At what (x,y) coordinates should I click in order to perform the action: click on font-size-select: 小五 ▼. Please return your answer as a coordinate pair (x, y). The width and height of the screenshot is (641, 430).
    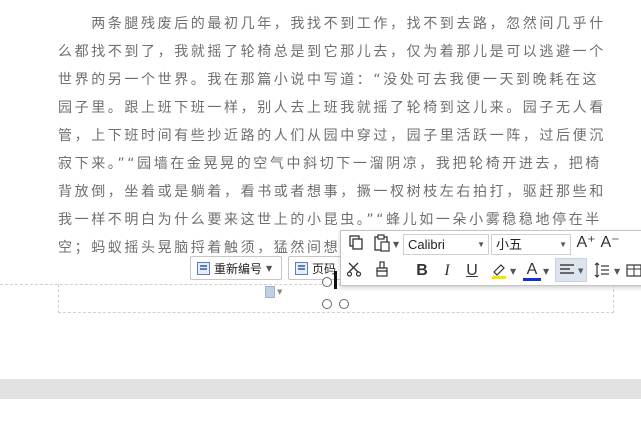
    Looking at the image, I should click on (531, 244).